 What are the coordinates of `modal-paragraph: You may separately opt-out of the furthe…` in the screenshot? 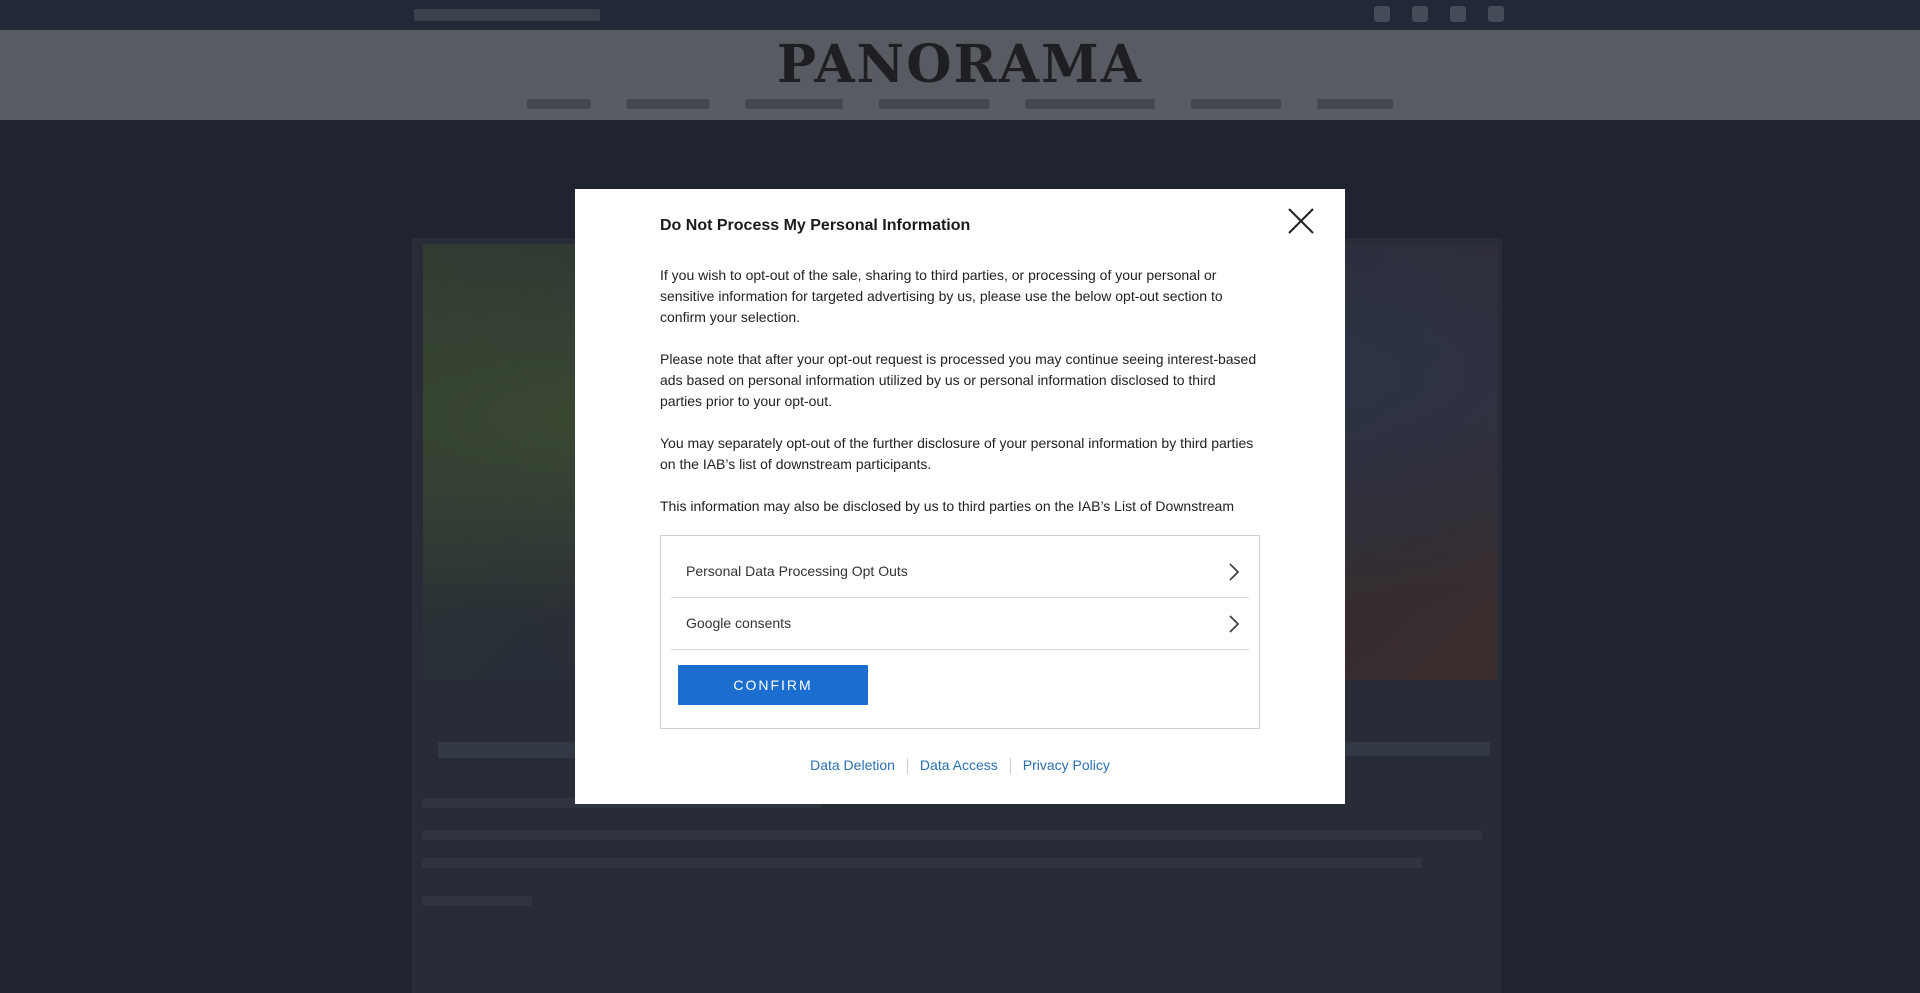 It's located at (957, 453).